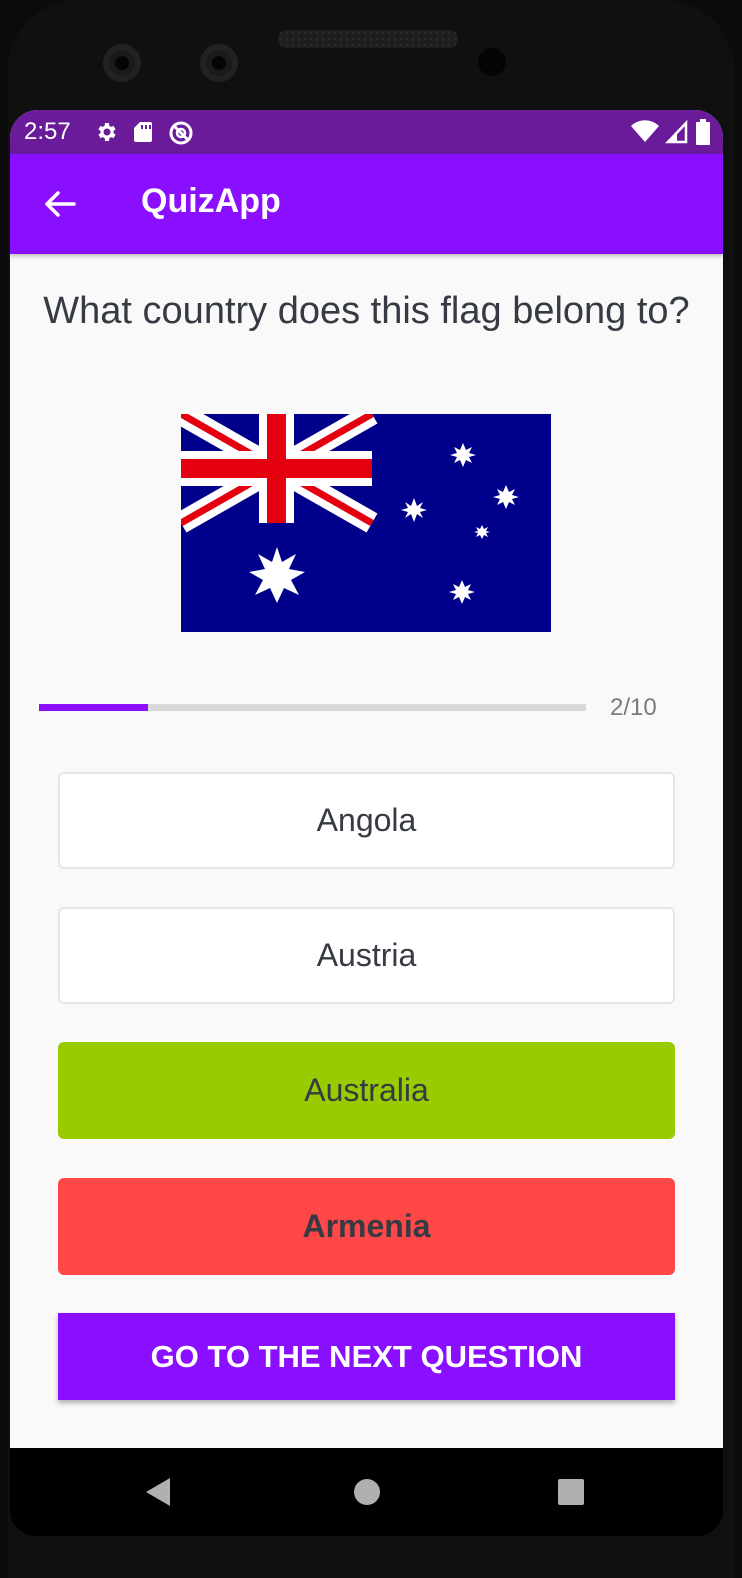 Image resolution: width=742 pixels, height=1578 pixels. I want to click on app-bar: QuizApp, so click(366, 204).